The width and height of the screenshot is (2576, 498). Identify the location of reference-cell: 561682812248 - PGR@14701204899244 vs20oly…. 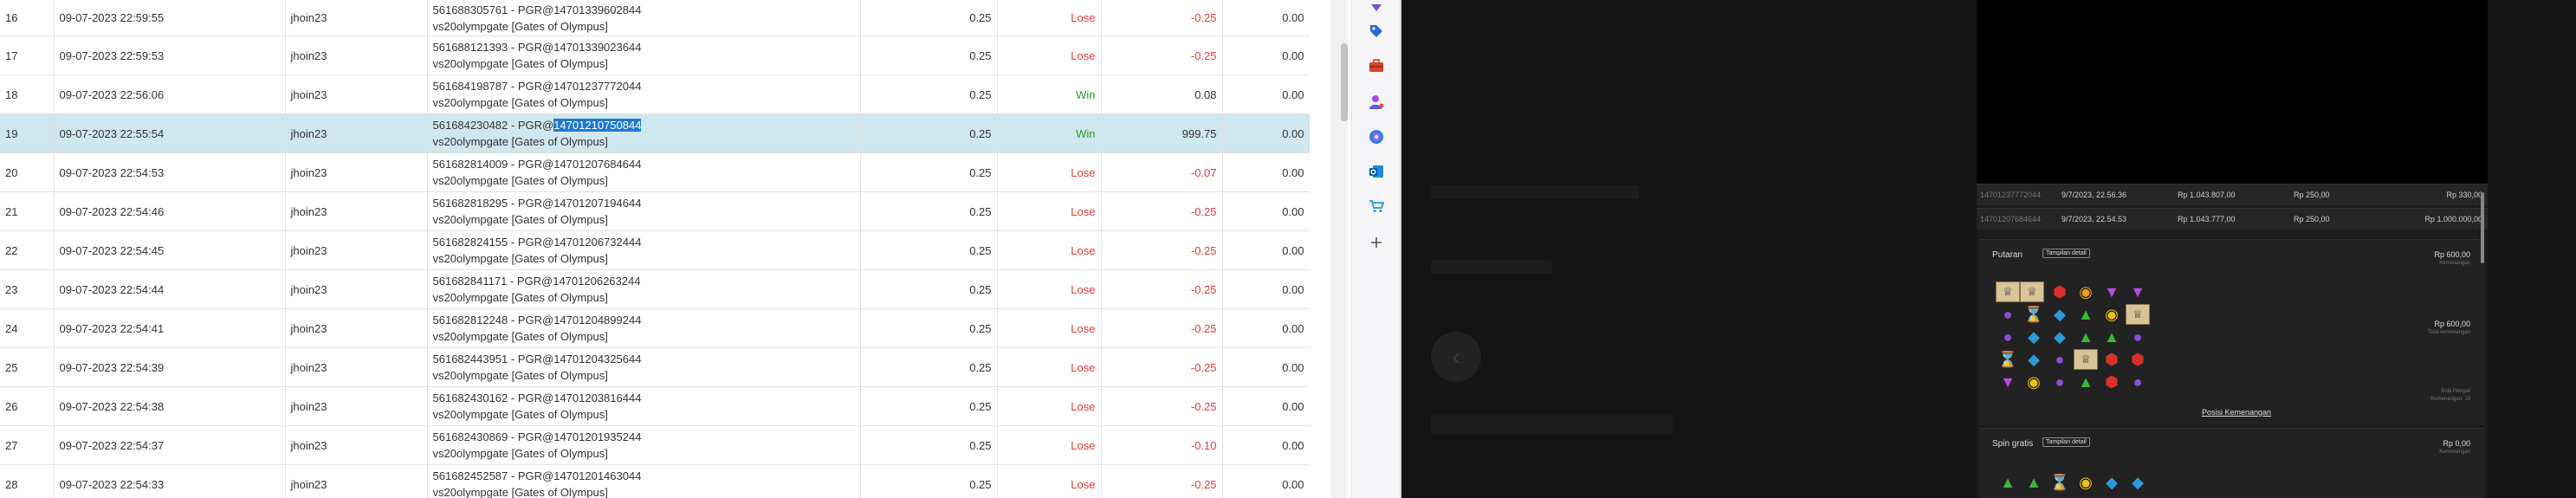
(644, 328).